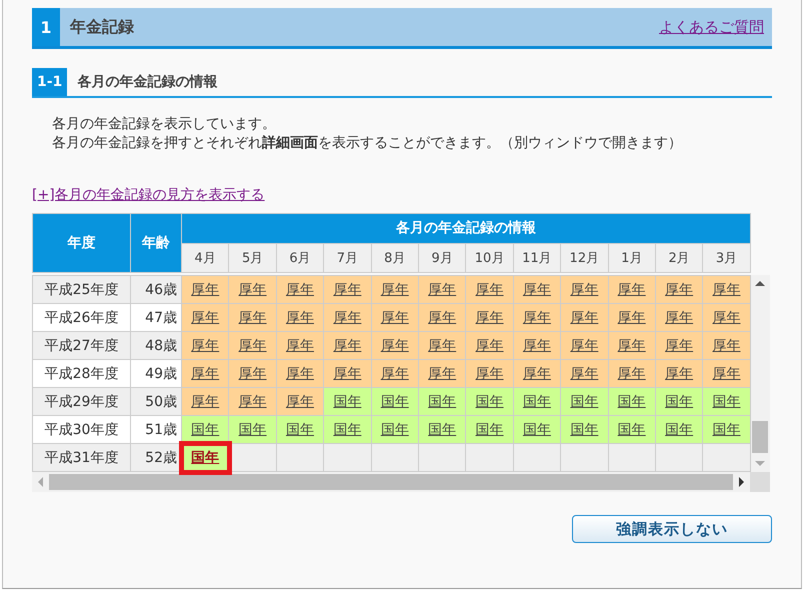 The image size is (806, 594). Describe the element at coordinates (205, 257) in the screenshot. I see `month-header: 4月` at that location.